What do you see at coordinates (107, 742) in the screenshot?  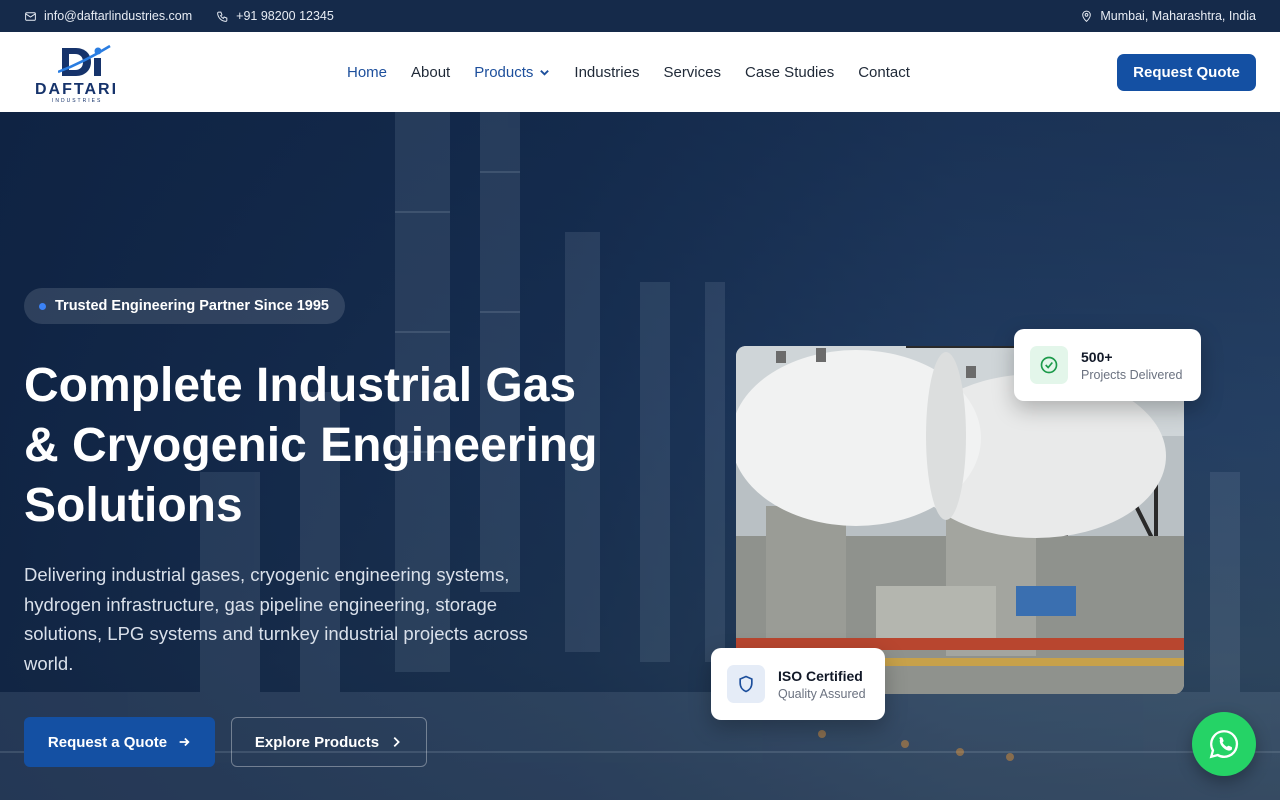 I see `request-a-quote-label: Request a Quote` at bounding box center [107, 742].